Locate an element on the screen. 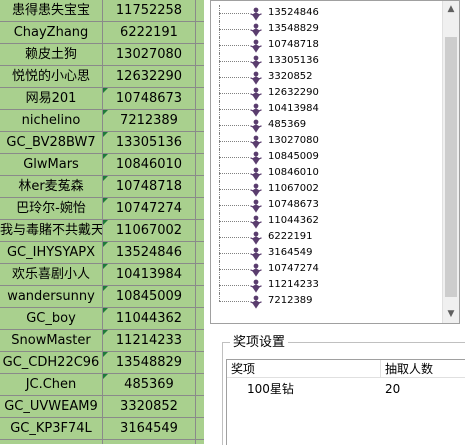  nickname-cell: GC_IHYSYAPX is located at coordinates (51, 253).